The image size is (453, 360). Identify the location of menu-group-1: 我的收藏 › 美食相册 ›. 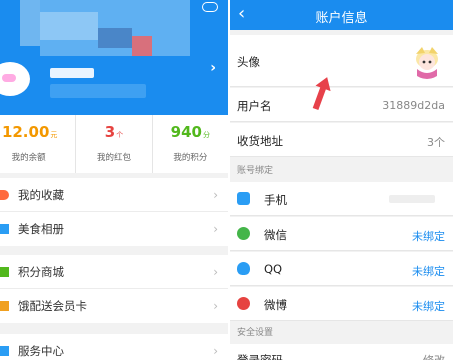
(114, 212).